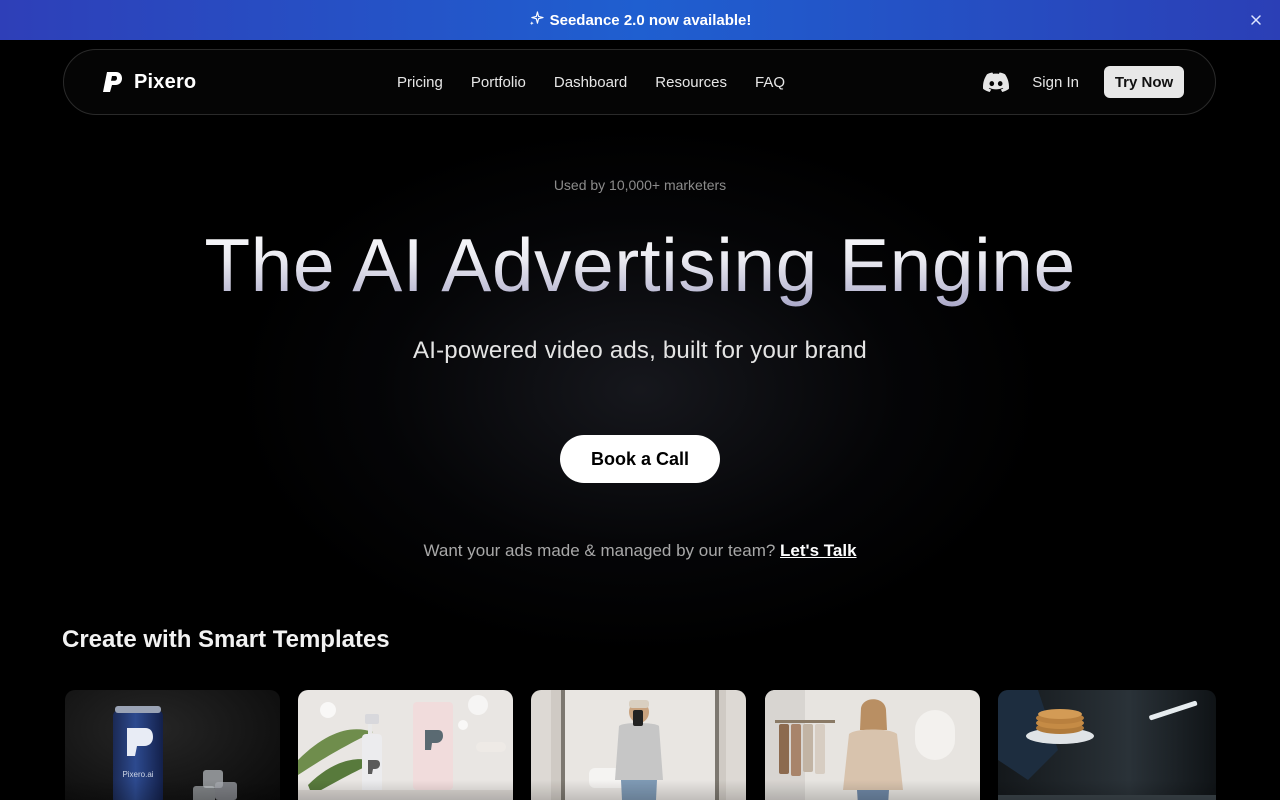 Image resolution: width=1280 pixels, height=800 pixels. Describe the element at coordinates (691, 82) in the screenshot. I see `nav-link-resources: Resources` at that location.